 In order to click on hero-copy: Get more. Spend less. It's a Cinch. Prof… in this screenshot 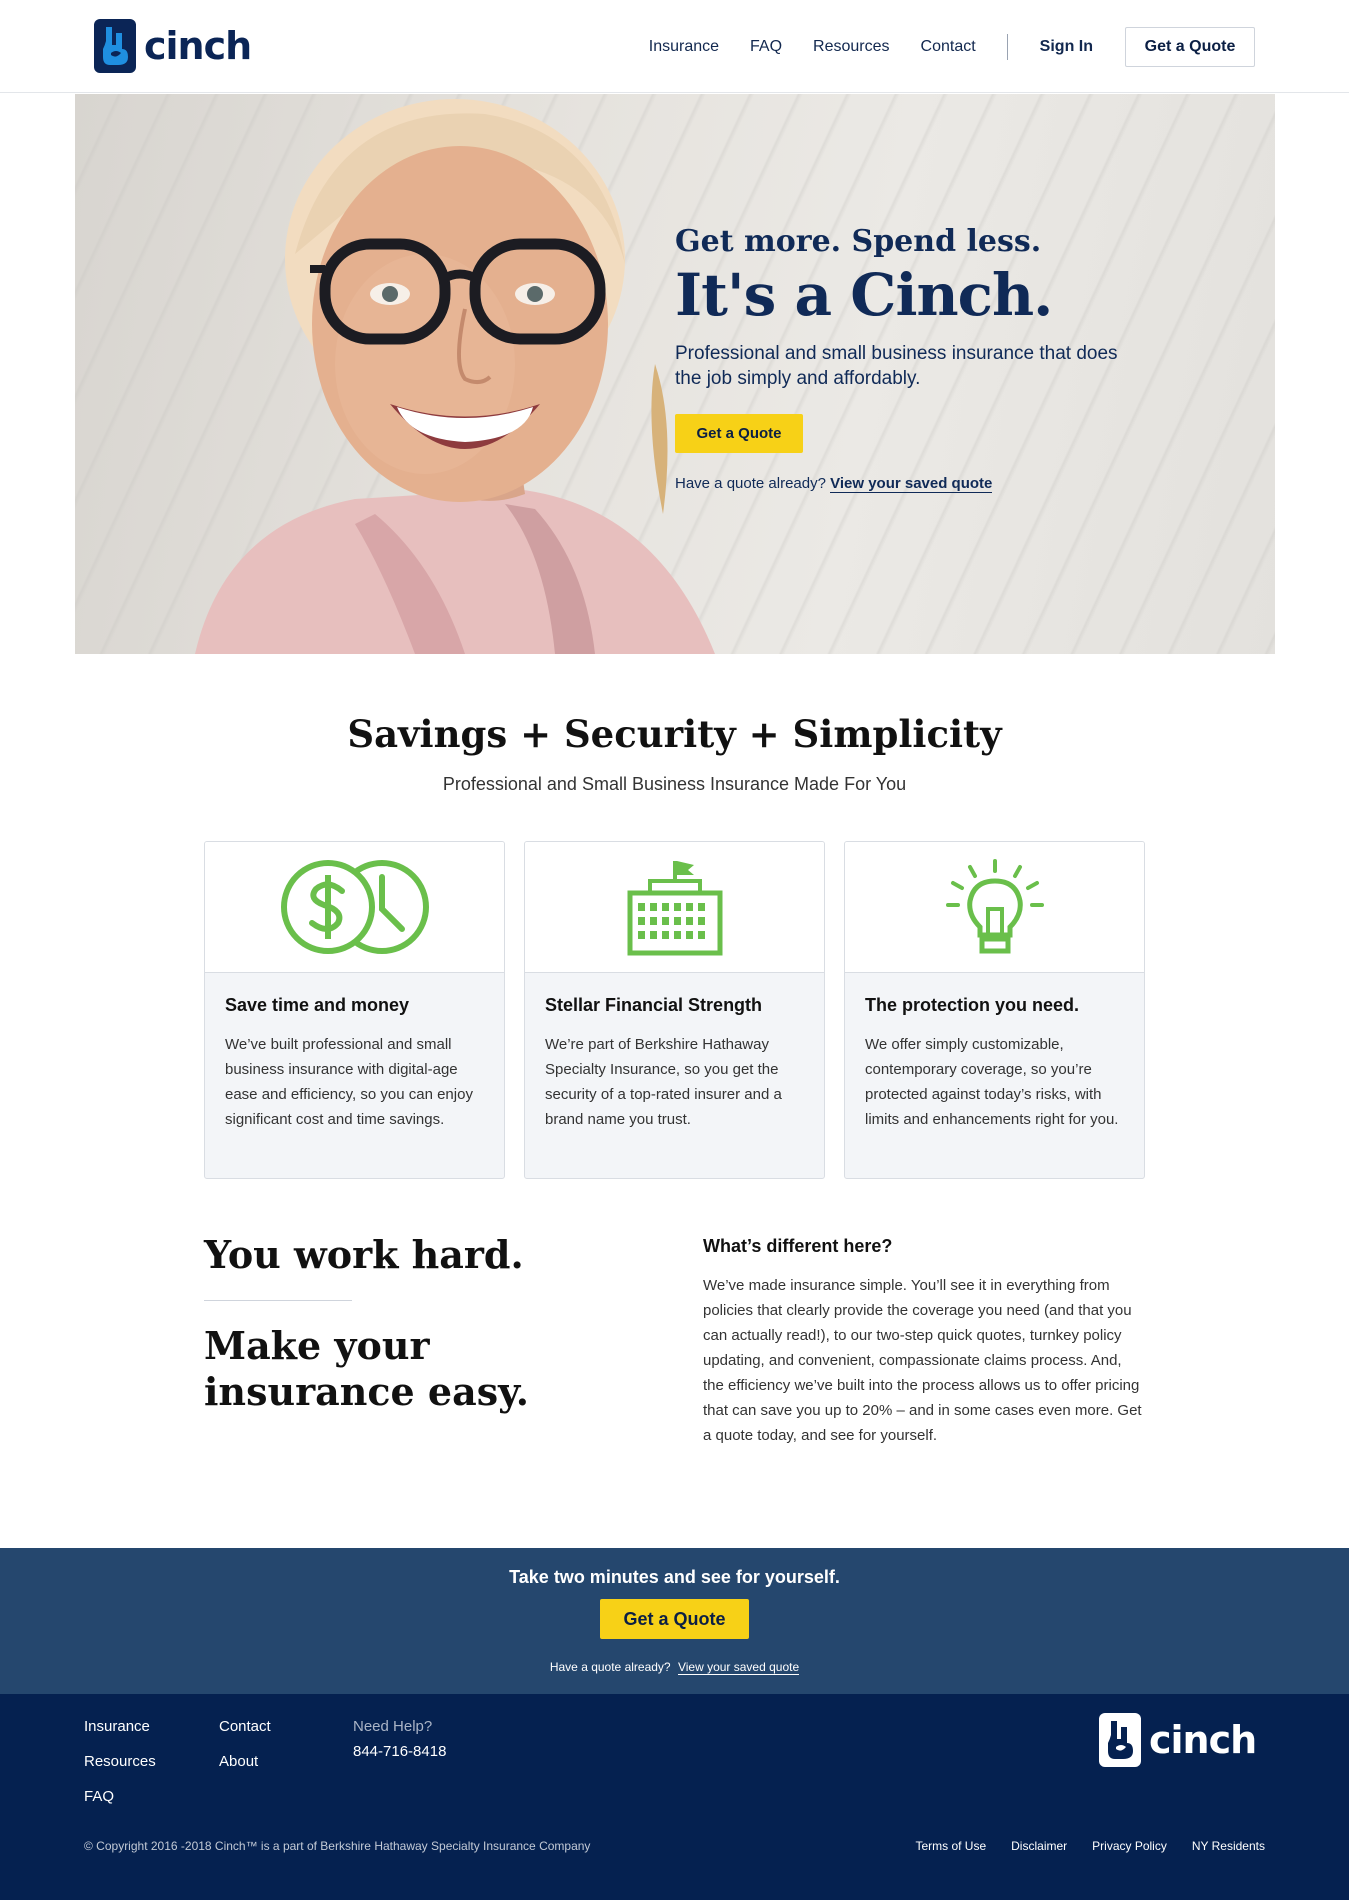, I will do `click(905, 358)`.